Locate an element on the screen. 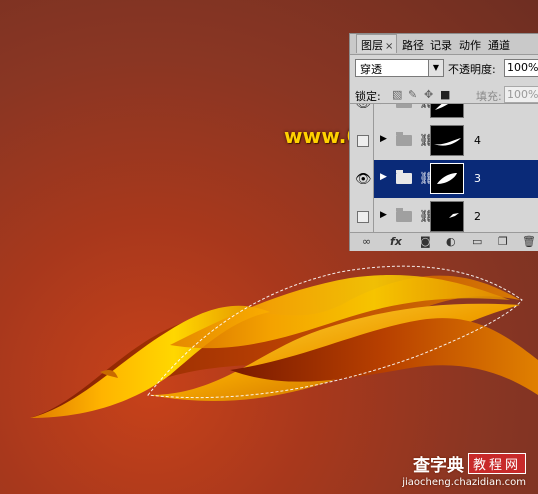 Image resolution: width=538 pixels, height=494 pixels. panel-bottom-toolbar: ∞ fx ◙ ◐ ▭ ❐ 🗑 is located at coordinates (444, 241).